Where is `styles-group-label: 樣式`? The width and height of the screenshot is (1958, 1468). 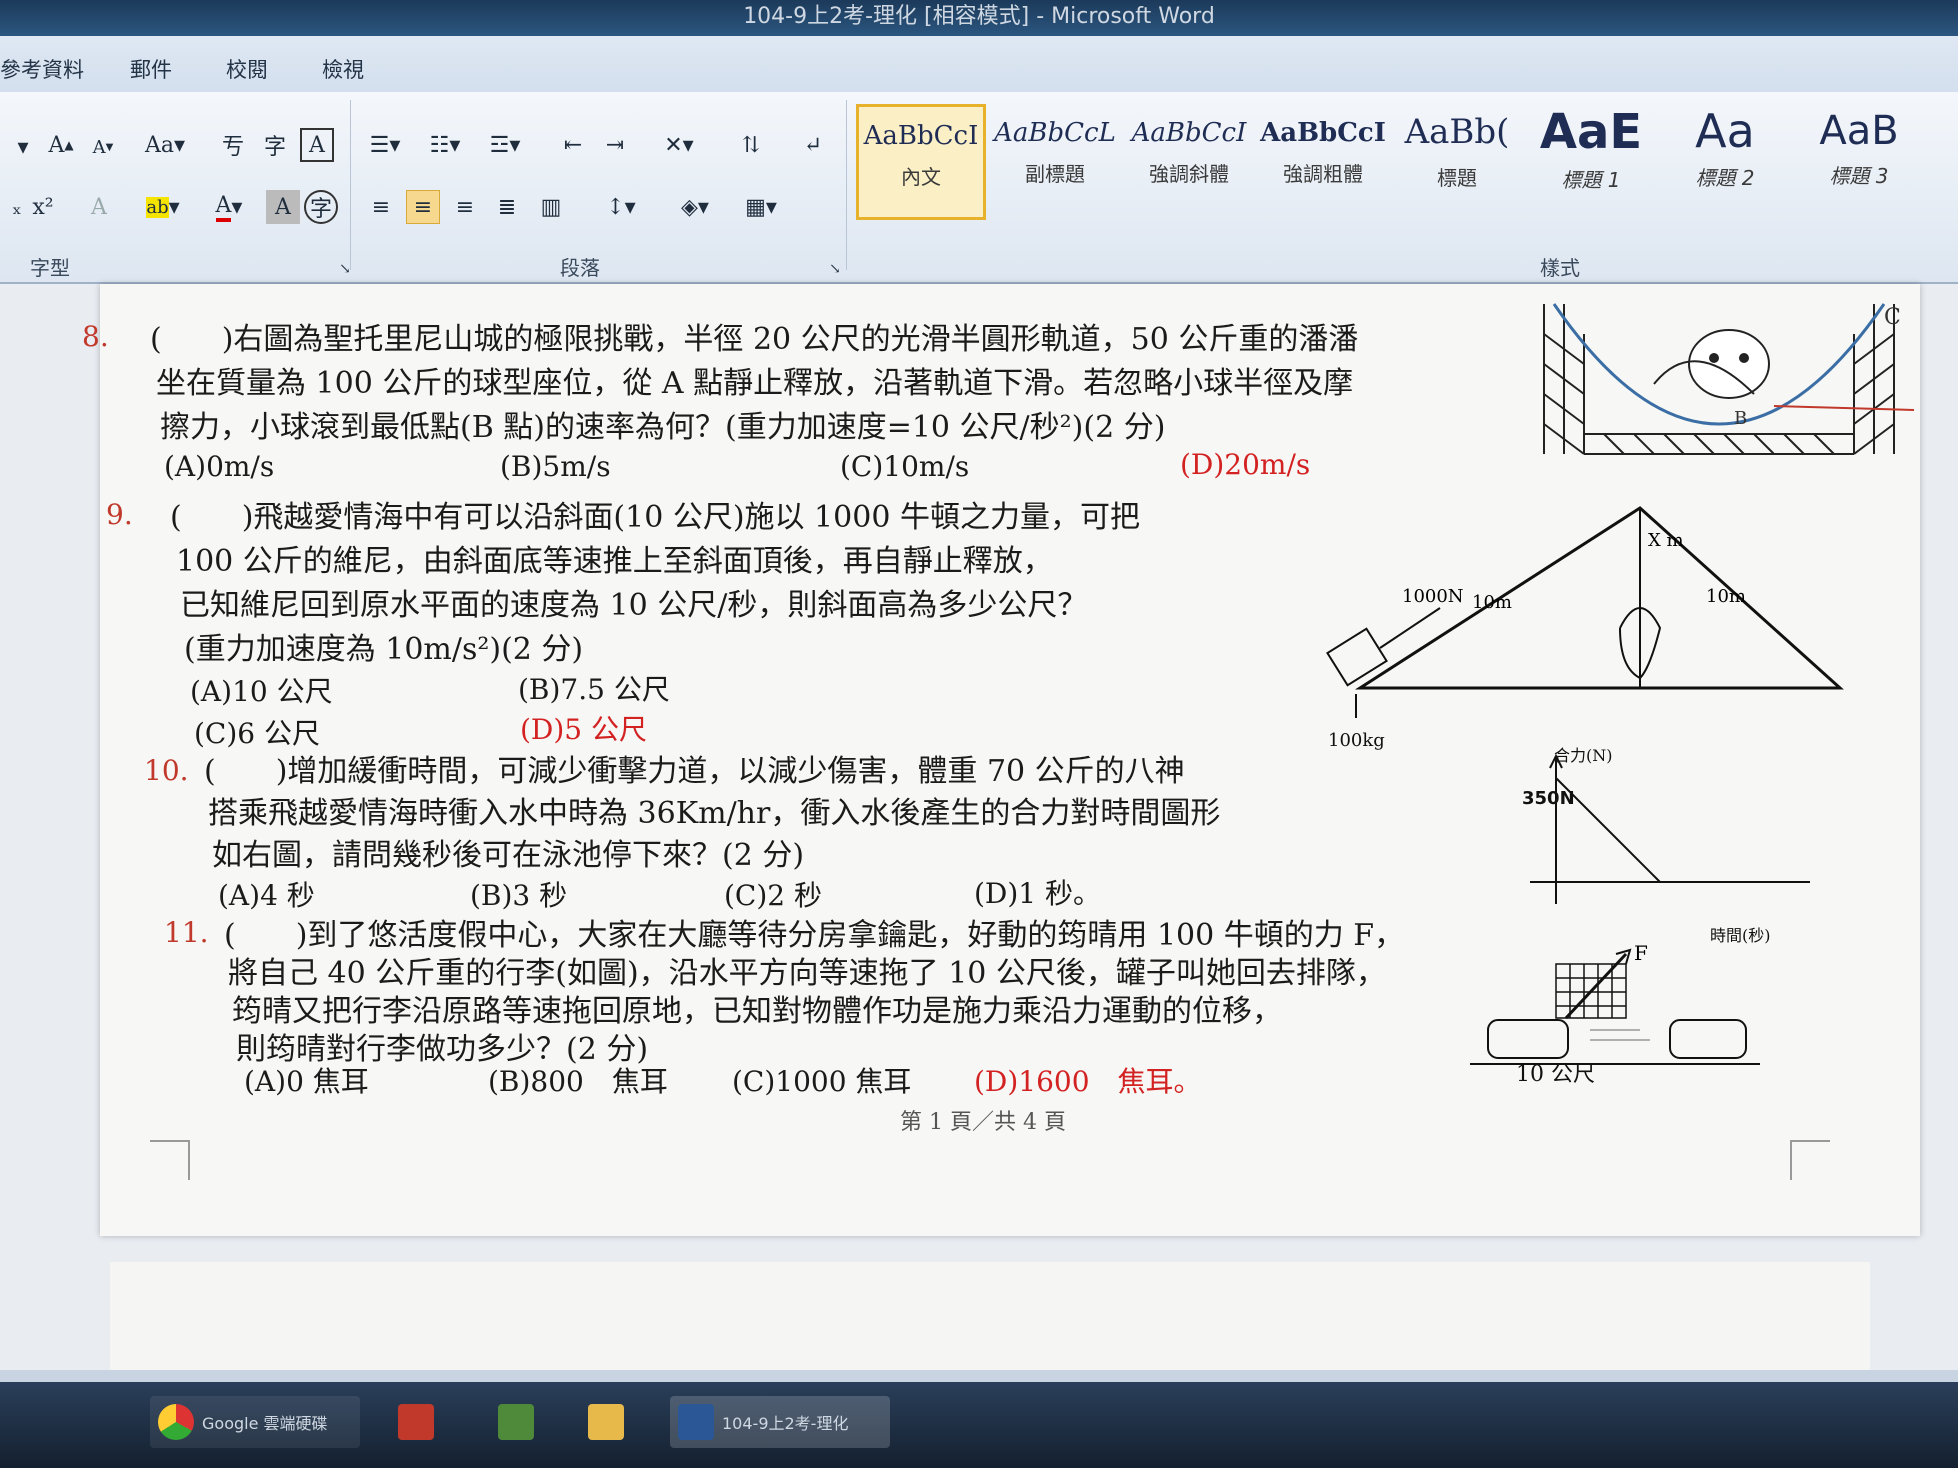 styles-group-label: 樣式 is located at coordinates (1560, 268).